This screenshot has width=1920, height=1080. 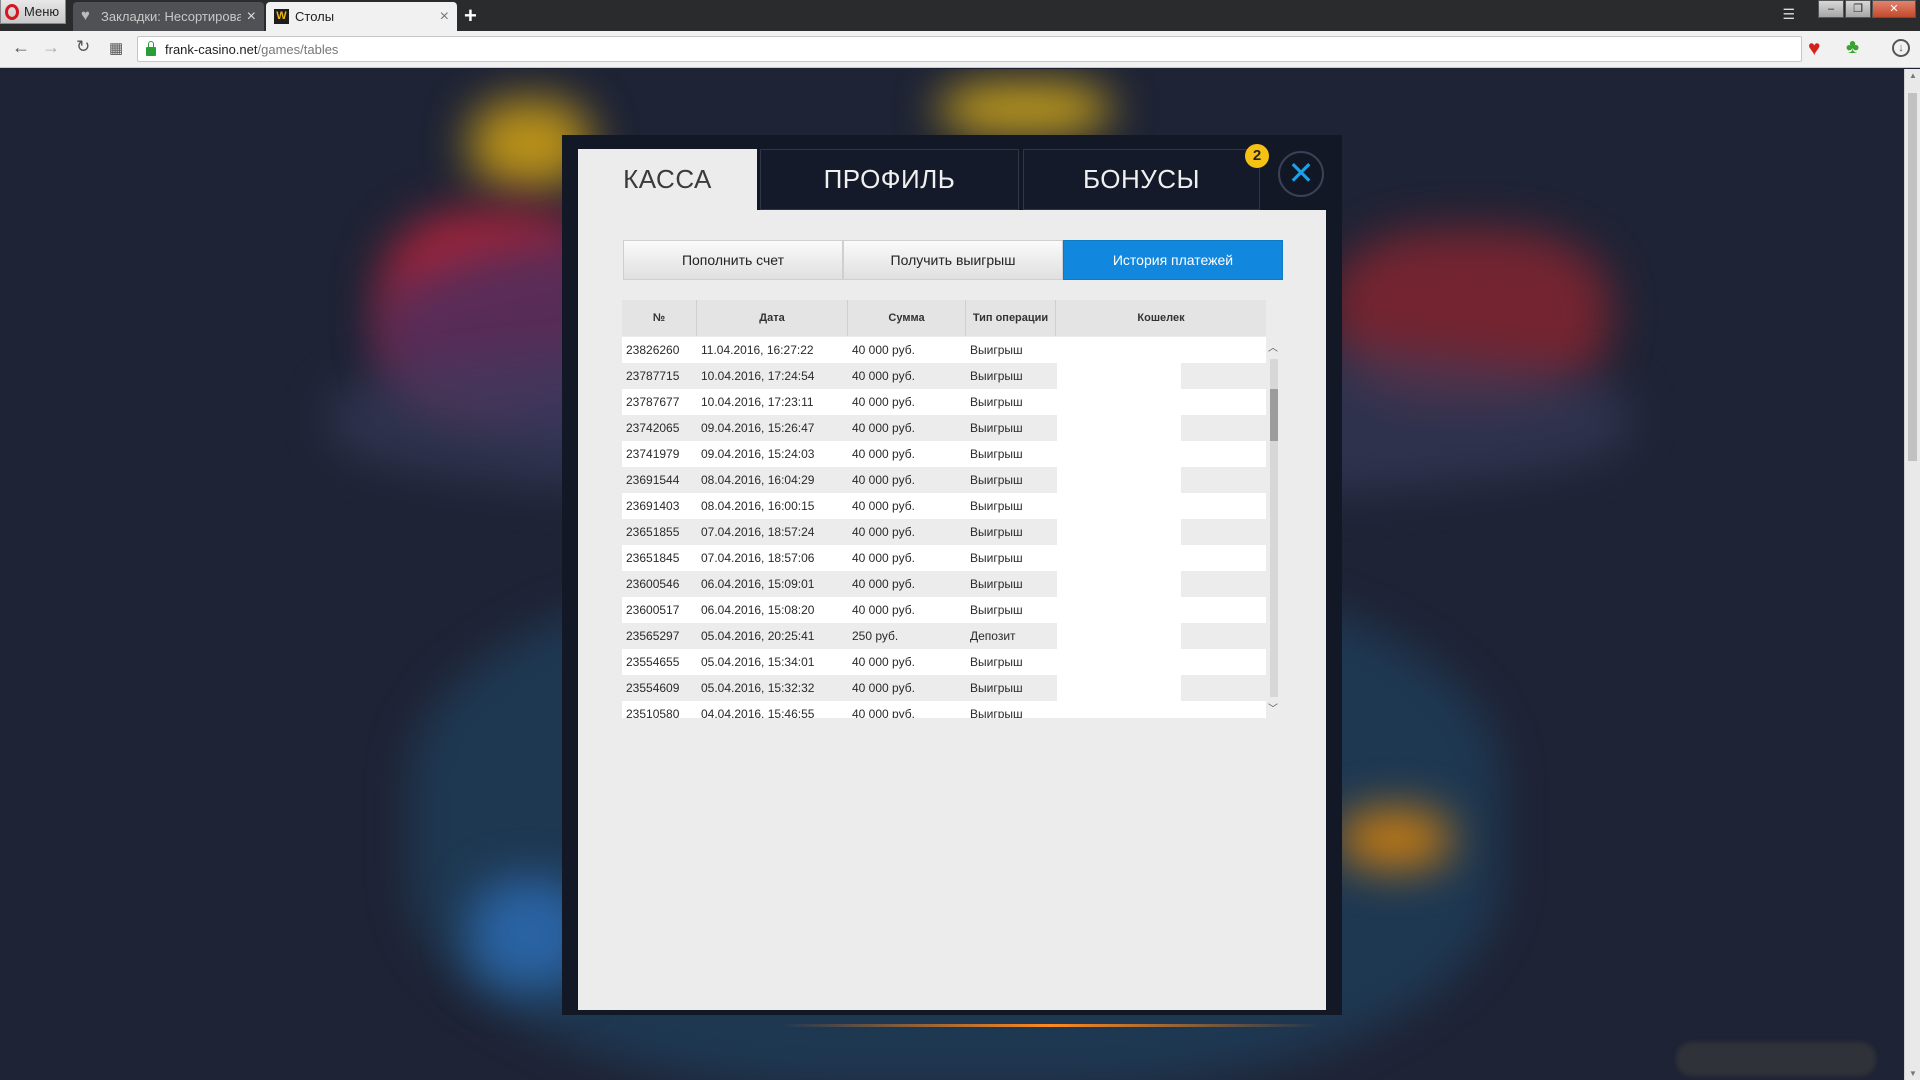 I want to click on address-input: frank-casino.net/games/tables, so click(x=969, y=49).